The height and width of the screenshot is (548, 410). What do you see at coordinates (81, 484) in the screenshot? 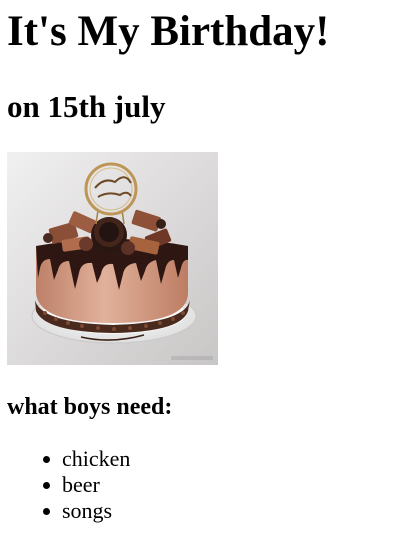
I see `list-item-label: beer` at bounding box center [81, 484].